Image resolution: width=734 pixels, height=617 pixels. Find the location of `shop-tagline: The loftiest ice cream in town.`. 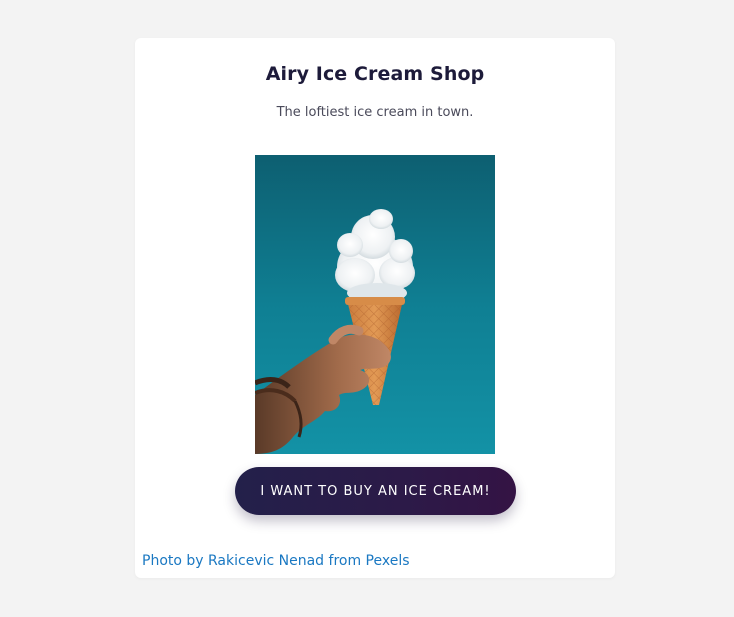

shop-tagline: The loftiest ice cream in town. is located at coordinates (375, 112).